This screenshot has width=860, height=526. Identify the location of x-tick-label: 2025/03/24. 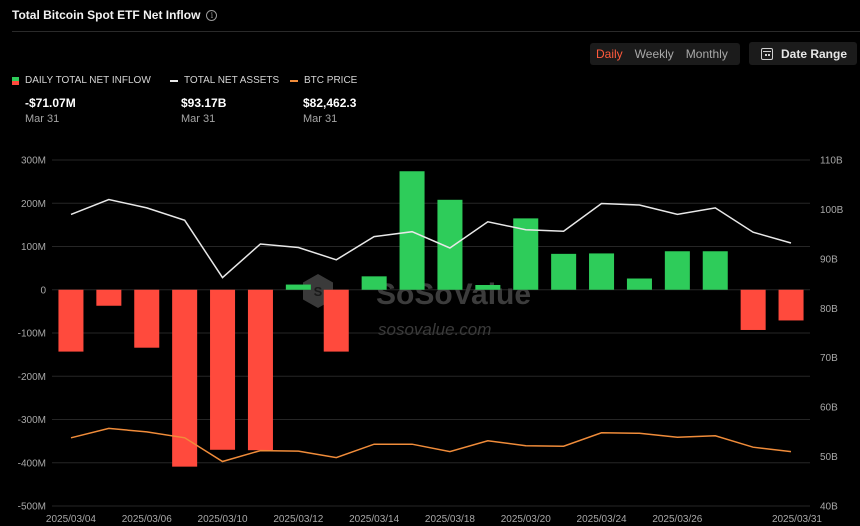
(602, 519).